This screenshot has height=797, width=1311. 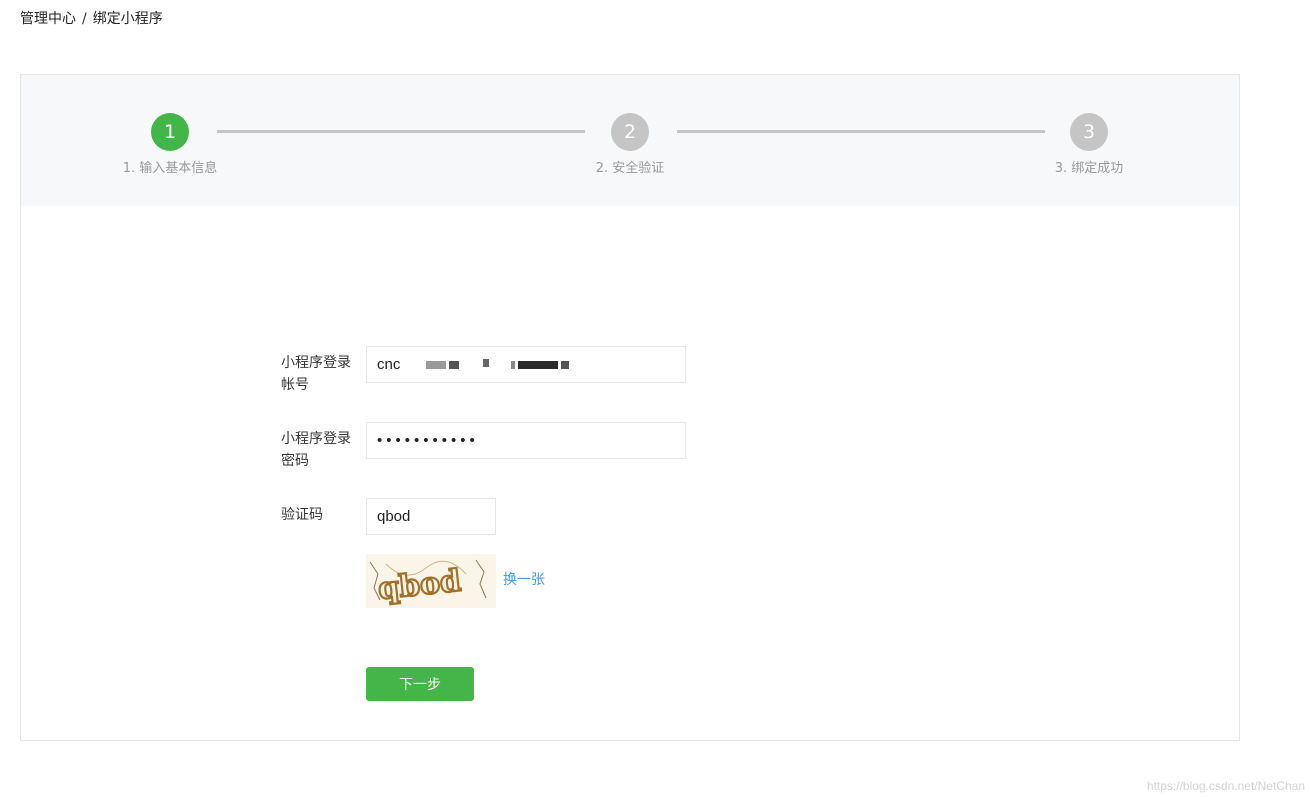 I want to click on breadcrumb-current: 绑定小程序, so click(x=127, y=19).